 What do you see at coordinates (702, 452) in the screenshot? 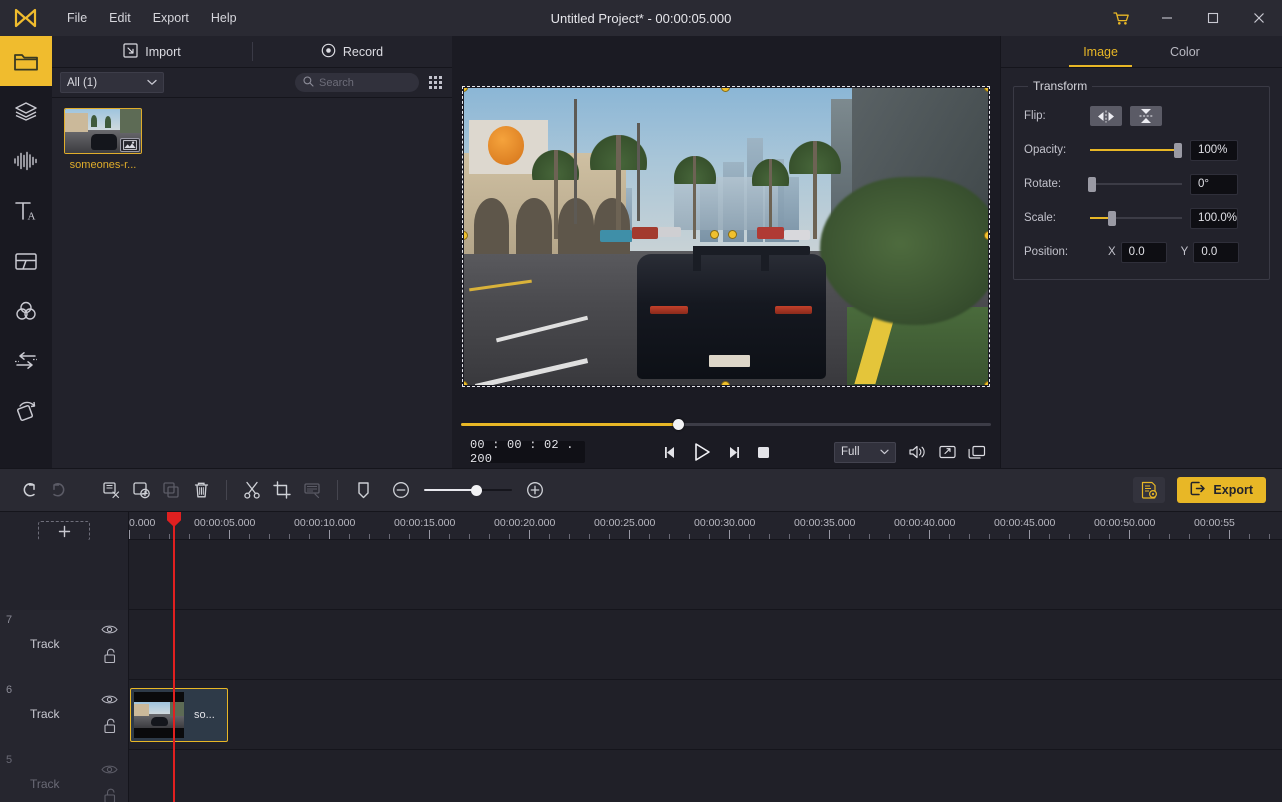
I see `play-button` at bounding box center [702, 452].